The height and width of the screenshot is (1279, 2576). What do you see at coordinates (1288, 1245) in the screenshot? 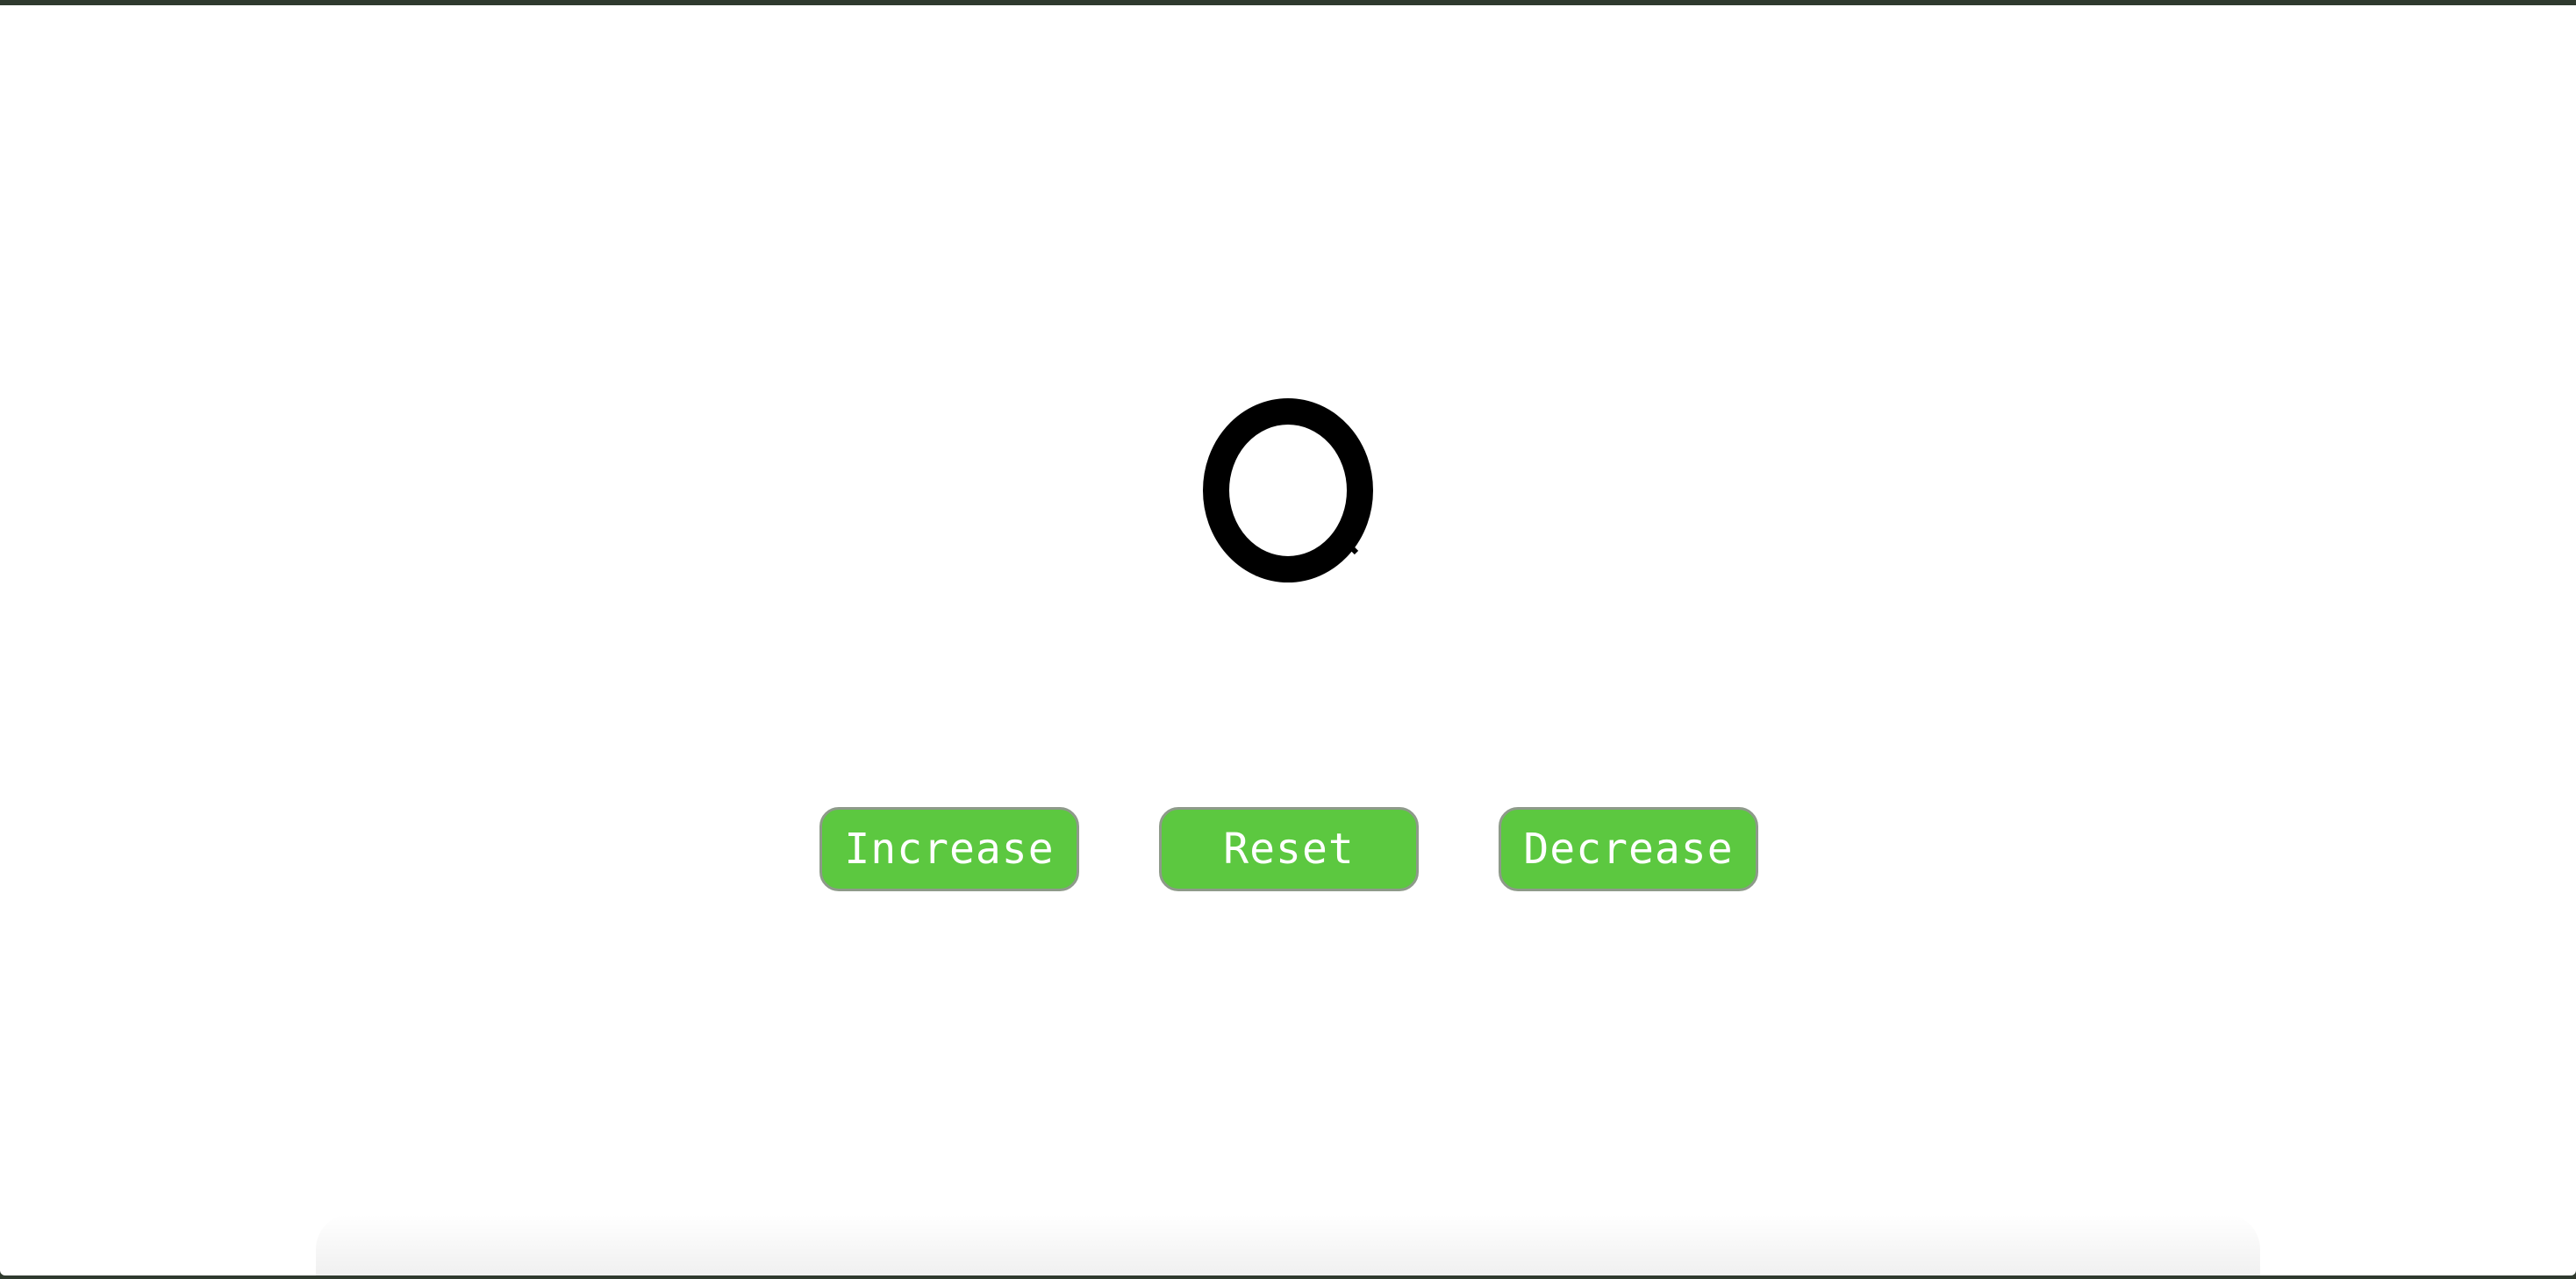
I see `bottom-shadow` at bounding box center [1288, 1245].